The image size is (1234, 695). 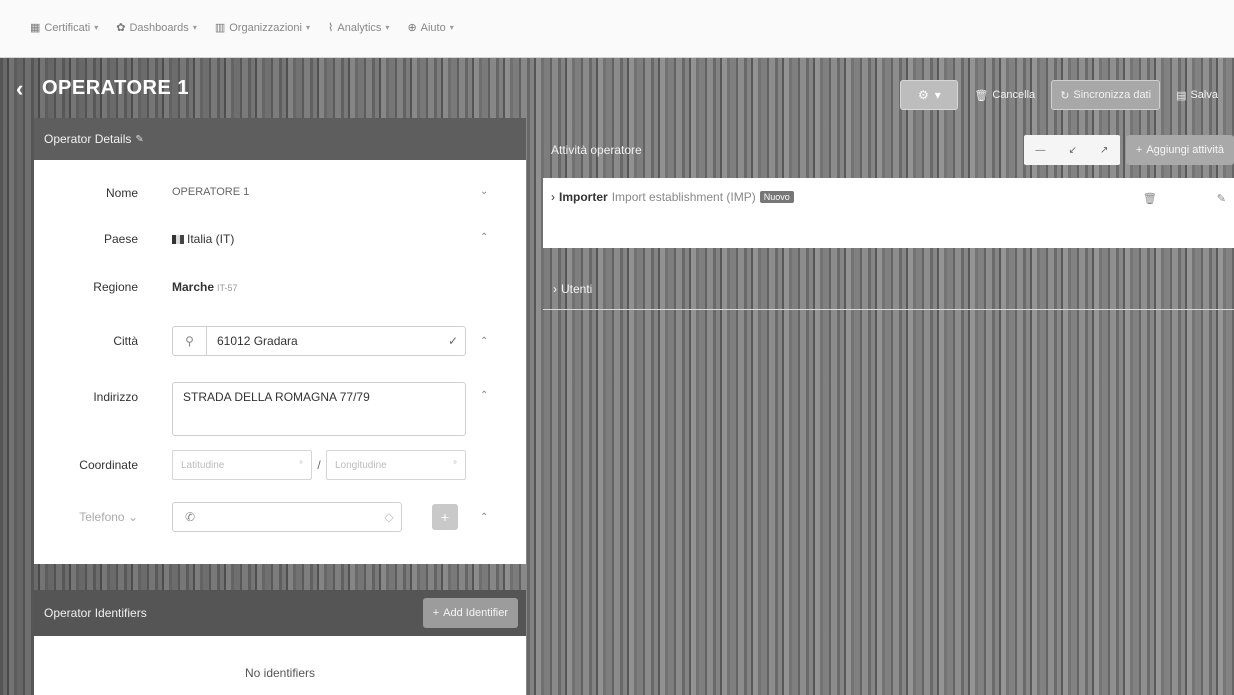 I want to click on save-label: Salva, so click(x=1204, y=95).